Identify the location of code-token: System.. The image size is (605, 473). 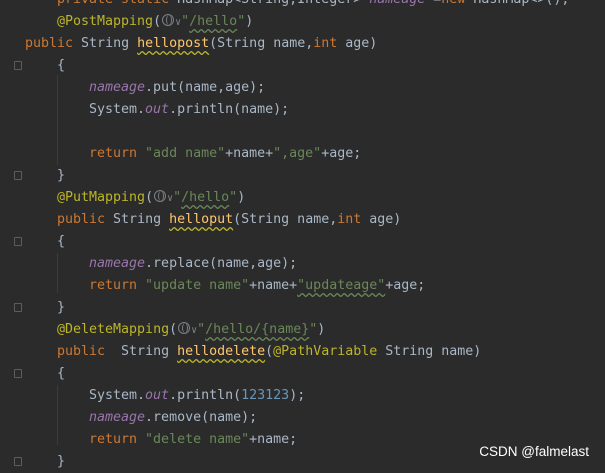
(117, 395).